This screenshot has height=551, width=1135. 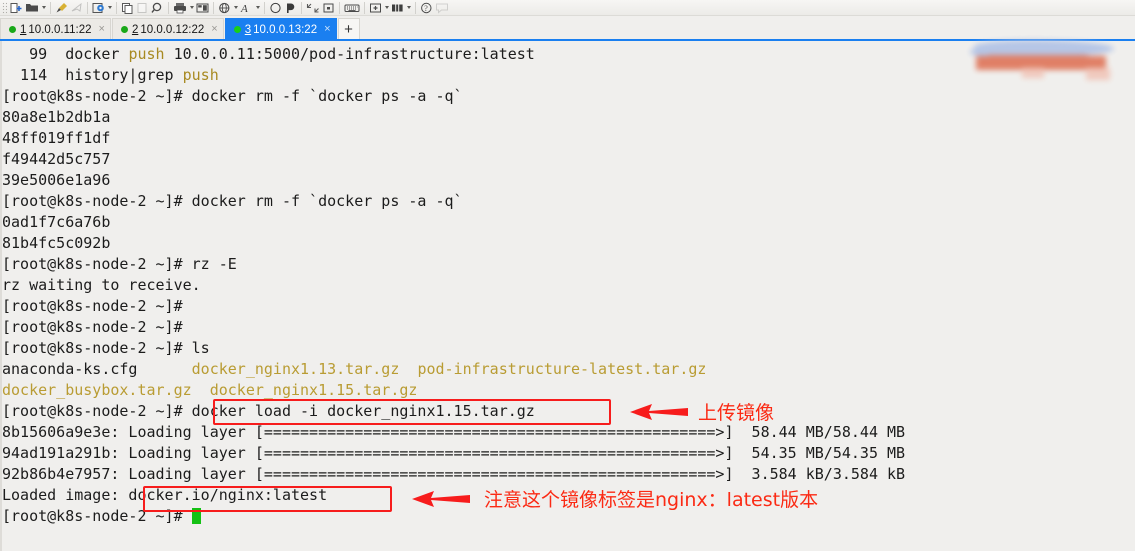 What do you see at coordinates (224, 7) in the screenshot?
I see `globe-icon` at bounding box center [224, 7].